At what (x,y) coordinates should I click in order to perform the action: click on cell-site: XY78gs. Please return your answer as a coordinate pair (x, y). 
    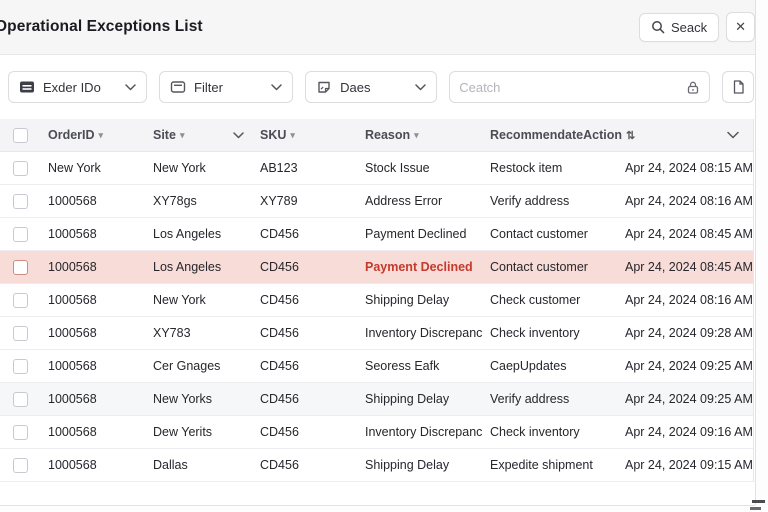
    Looking at the image, I should click on (175, 201).